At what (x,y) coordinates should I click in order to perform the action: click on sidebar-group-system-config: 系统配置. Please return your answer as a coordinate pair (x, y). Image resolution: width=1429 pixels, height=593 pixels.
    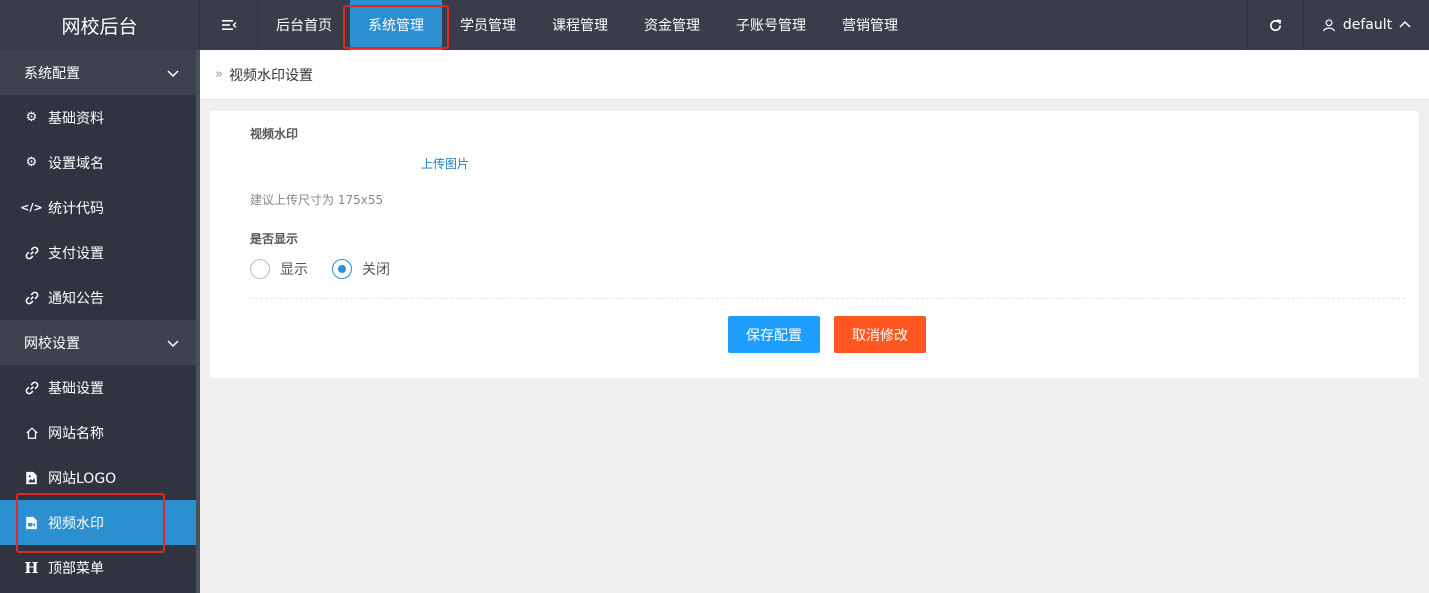
    Looking at the image, I should click on (98, 72).